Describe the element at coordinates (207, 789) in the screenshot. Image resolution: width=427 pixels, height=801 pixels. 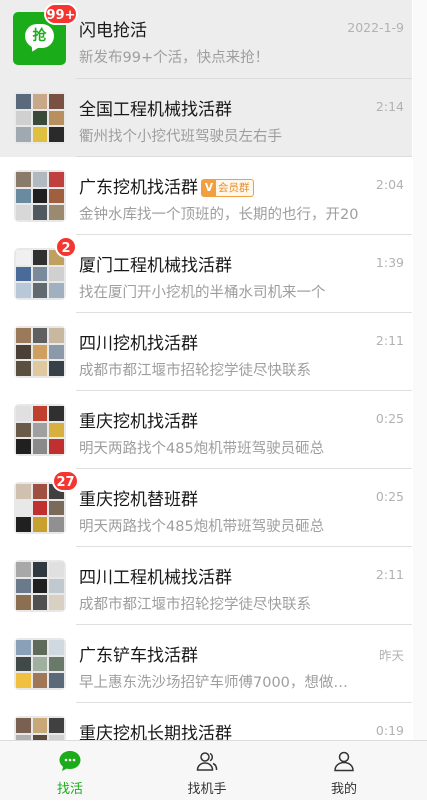
I see `tab-label: 找机手` at that location.